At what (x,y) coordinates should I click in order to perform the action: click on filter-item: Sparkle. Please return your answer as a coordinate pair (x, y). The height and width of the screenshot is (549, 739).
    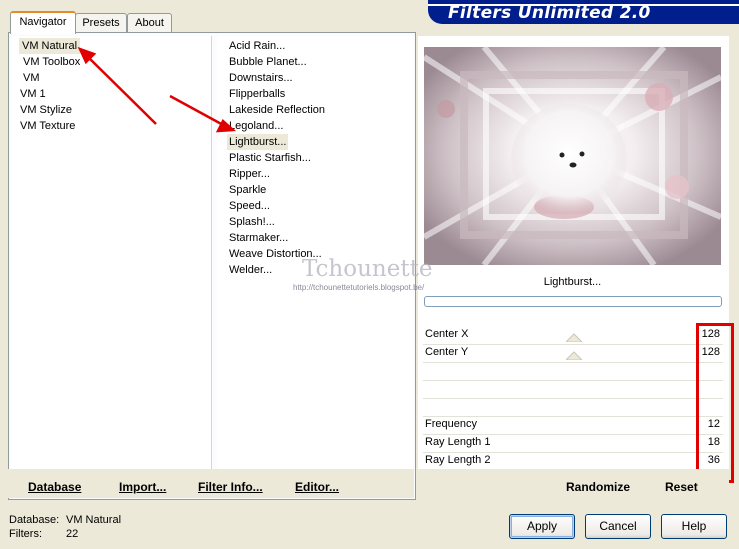
    Looking at the image, I should click on (247, 190).